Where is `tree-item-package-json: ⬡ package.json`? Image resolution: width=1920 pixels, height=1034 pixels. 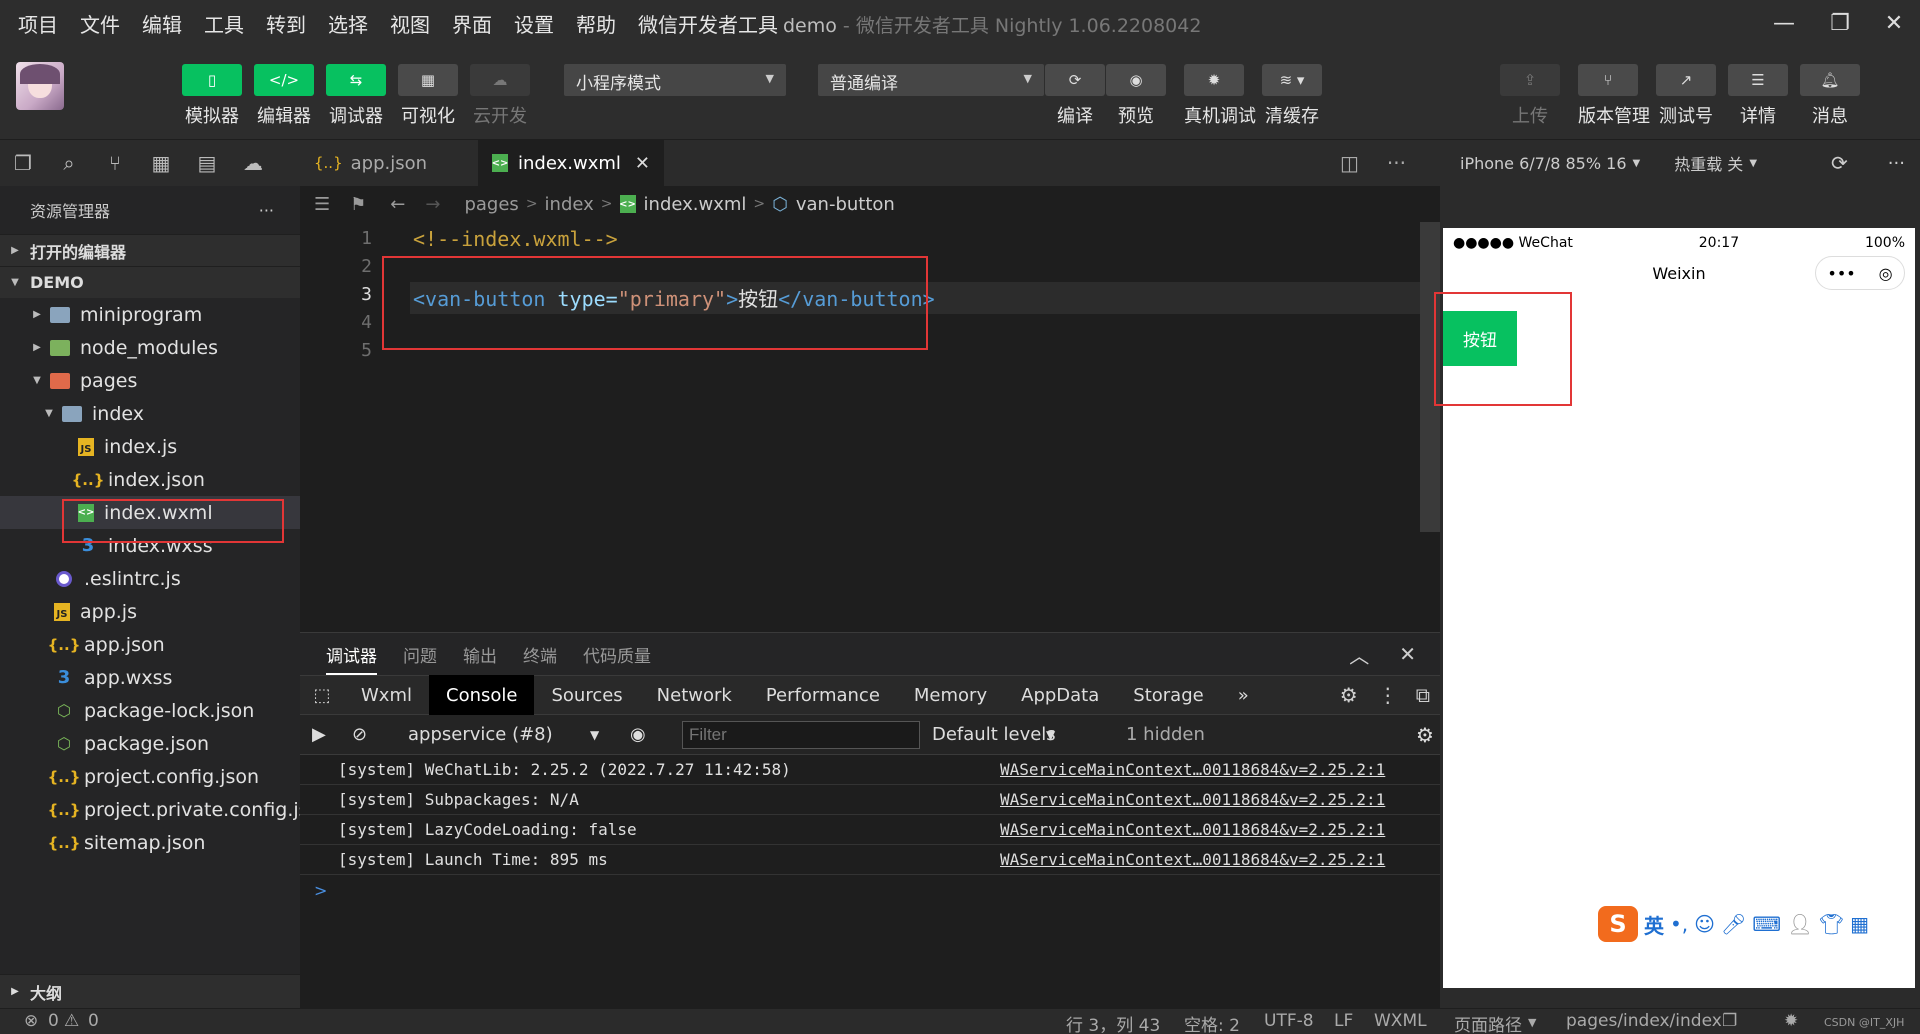 tree-item-package-json: ⬡ package.json is located at coordinates (150, 743).